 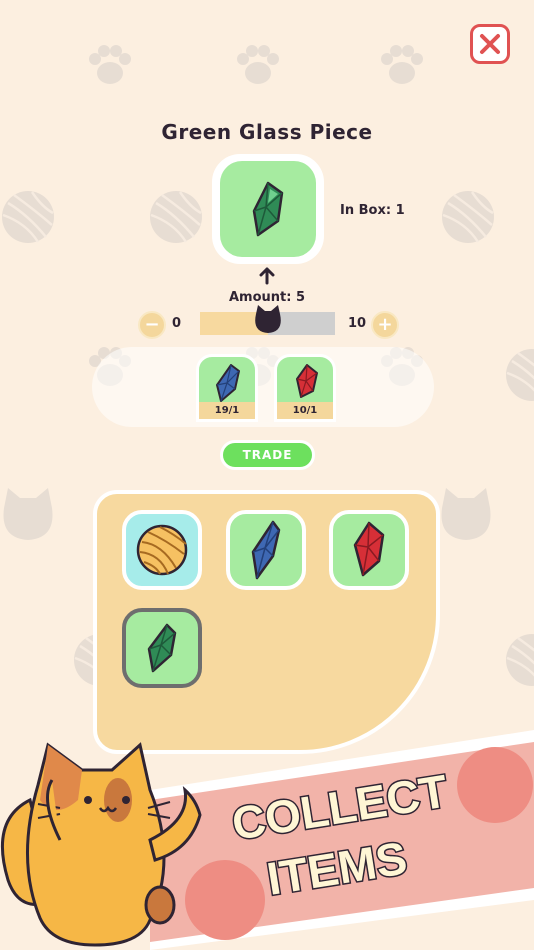 I want to click on in-box-count: In Box: 1, so click(x=372, y=210).